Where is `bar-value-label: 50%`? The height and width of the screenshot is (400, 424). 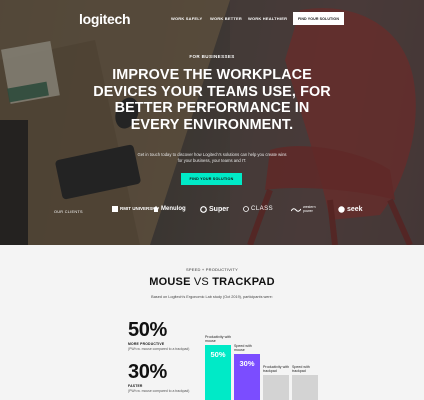 bar-value-label: 50% is located at coordinates (218, 354).